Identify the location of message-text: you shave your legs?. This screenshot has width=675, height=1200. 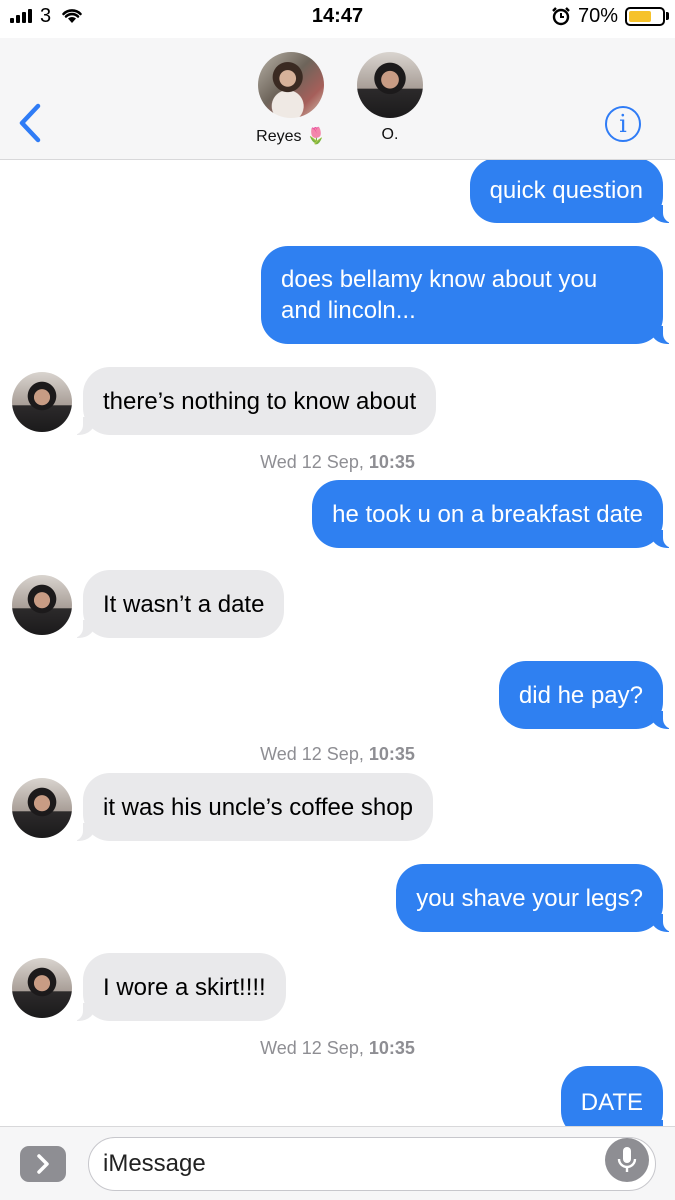
(529, 898).